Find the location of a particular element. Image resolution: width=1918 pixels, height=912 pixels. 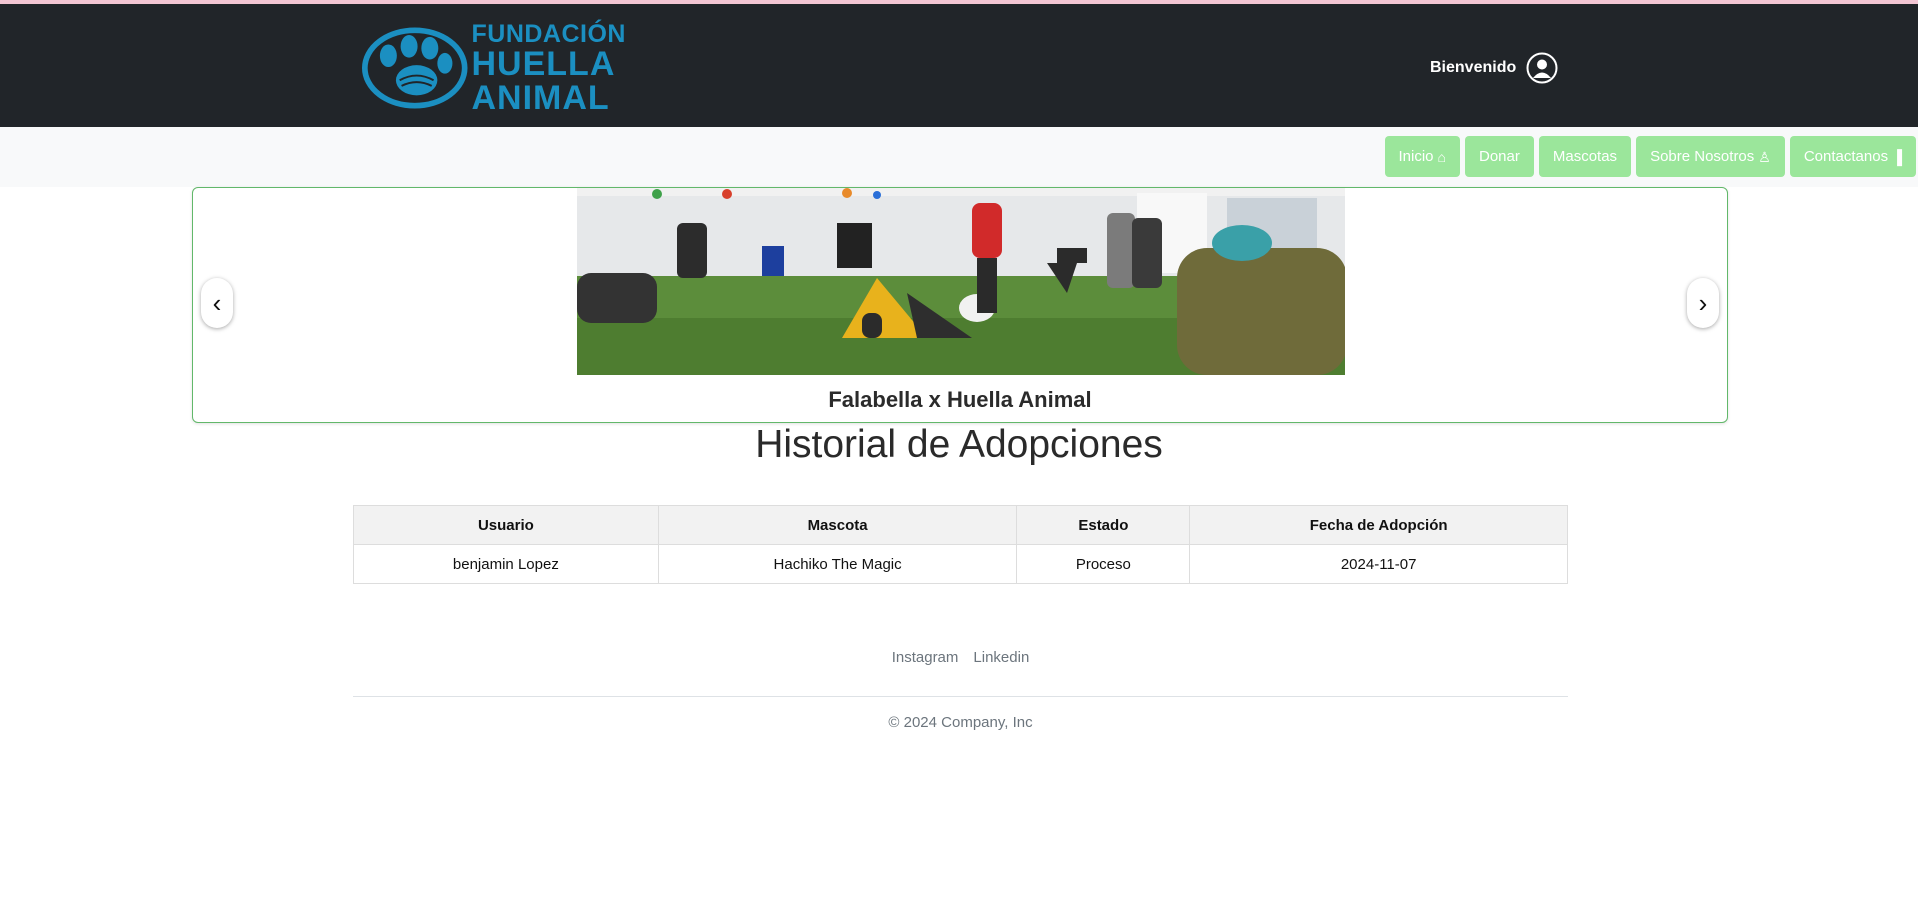

welcome-text: Bienvenido is located at coordinates (1473, 67).